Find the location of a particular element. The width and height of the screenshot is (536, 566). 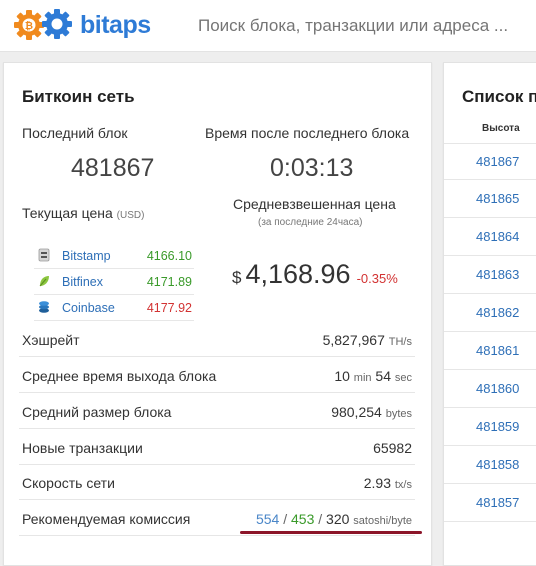

coinbase-coins-icon is located at coordinates (44, 307).